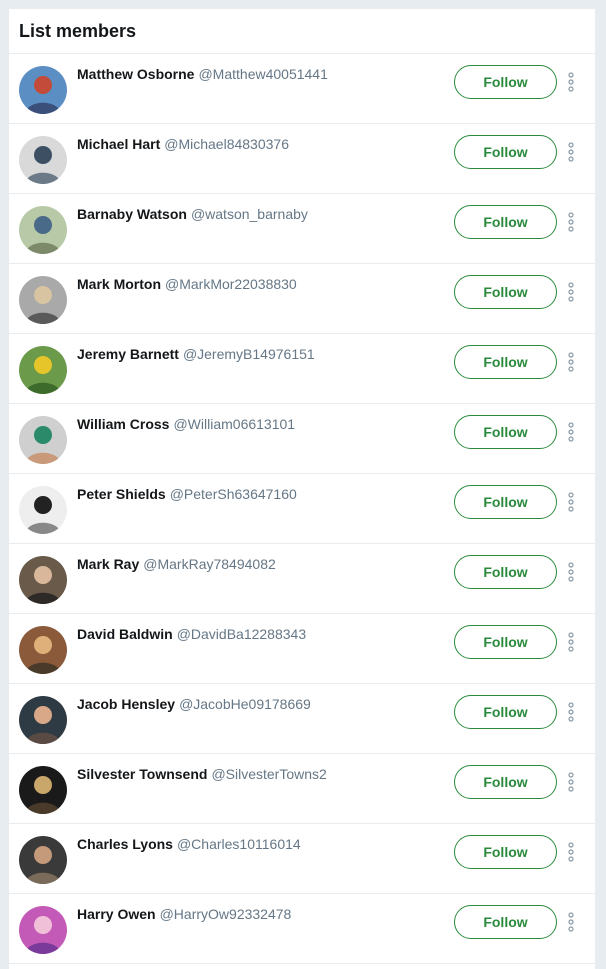 The height and width of the screenshot is (969, 606). I want to click on member-name-line: Silvester Townsend @SilvesterTowns2, so click(202, 774).